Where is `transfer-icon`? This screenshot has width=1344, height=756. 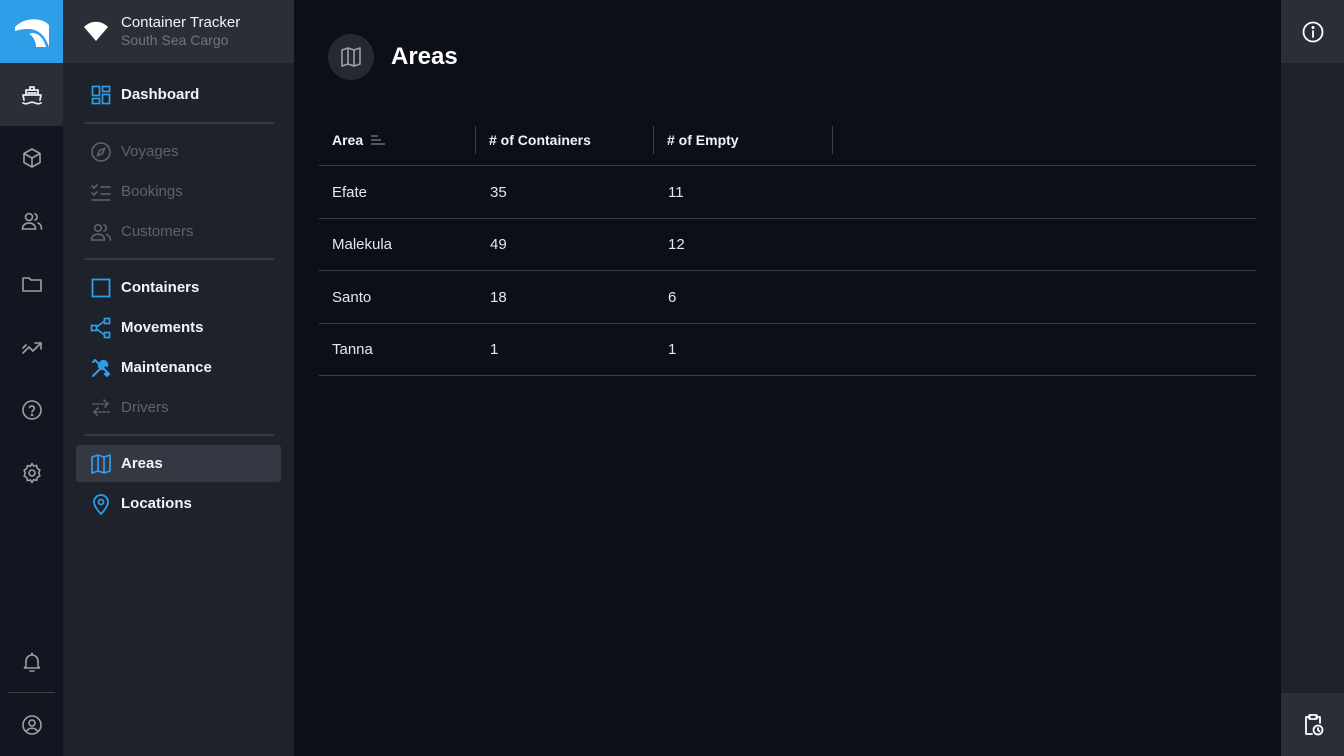 transfer-icon is located at coordinates (101, 408).